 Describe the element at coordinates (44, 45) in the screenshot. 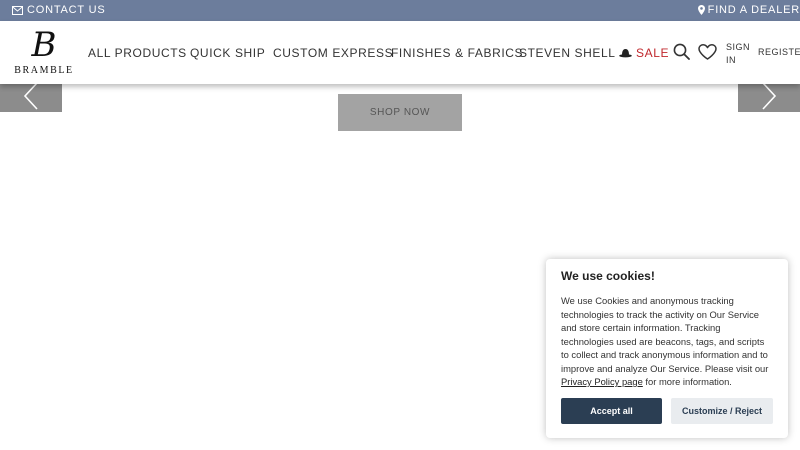

I see `logo-monogram: B` at that location.